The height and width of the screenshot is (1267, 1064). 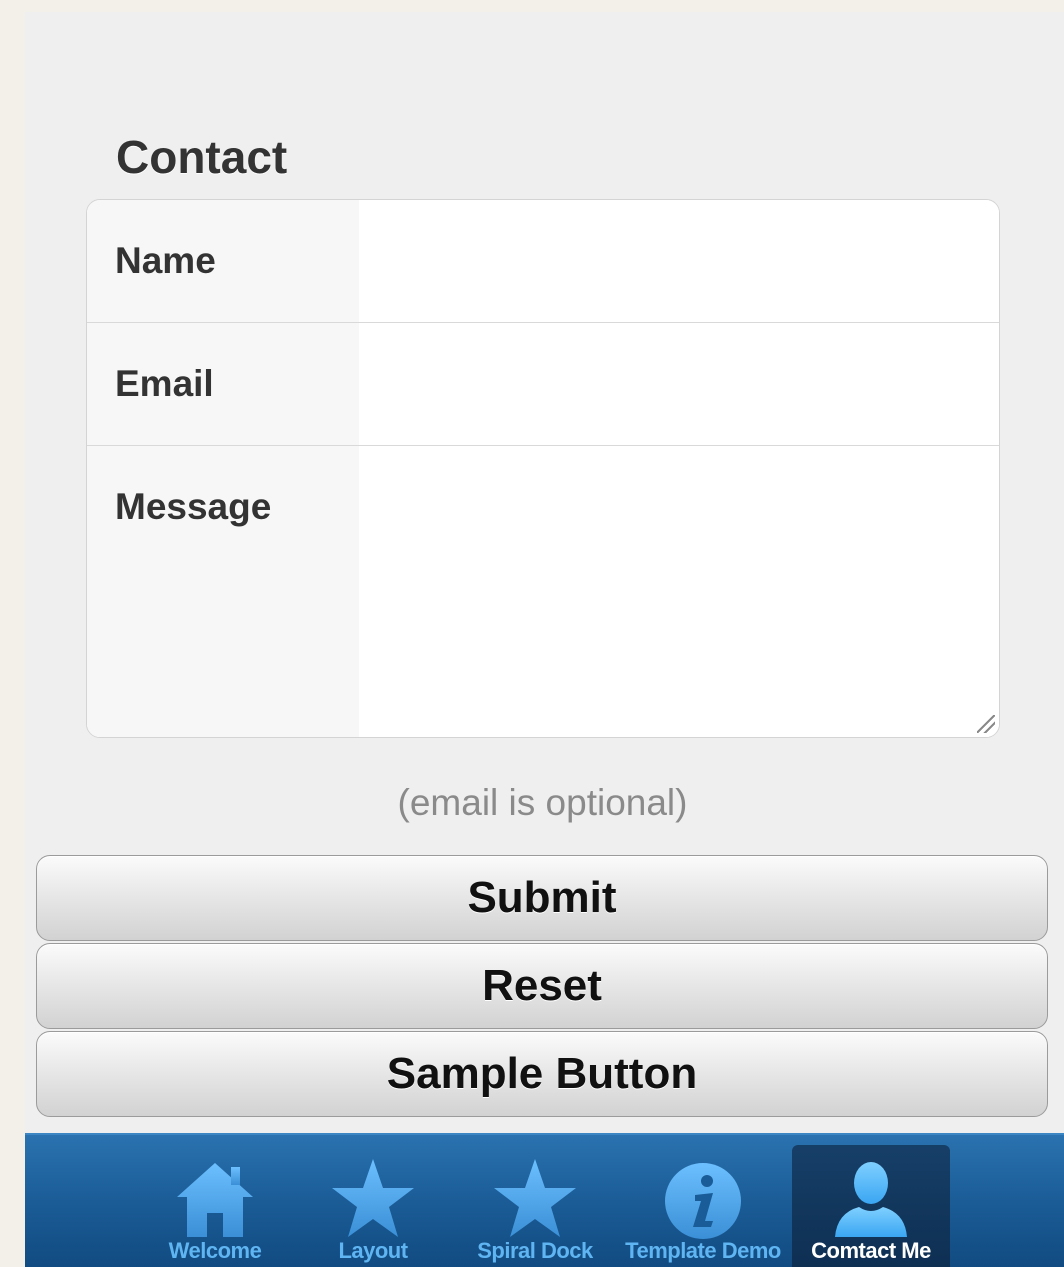 What do you see at coordinates (679, 384) in the screenshot?
I see `email-input` at bounding box center [679, 384].